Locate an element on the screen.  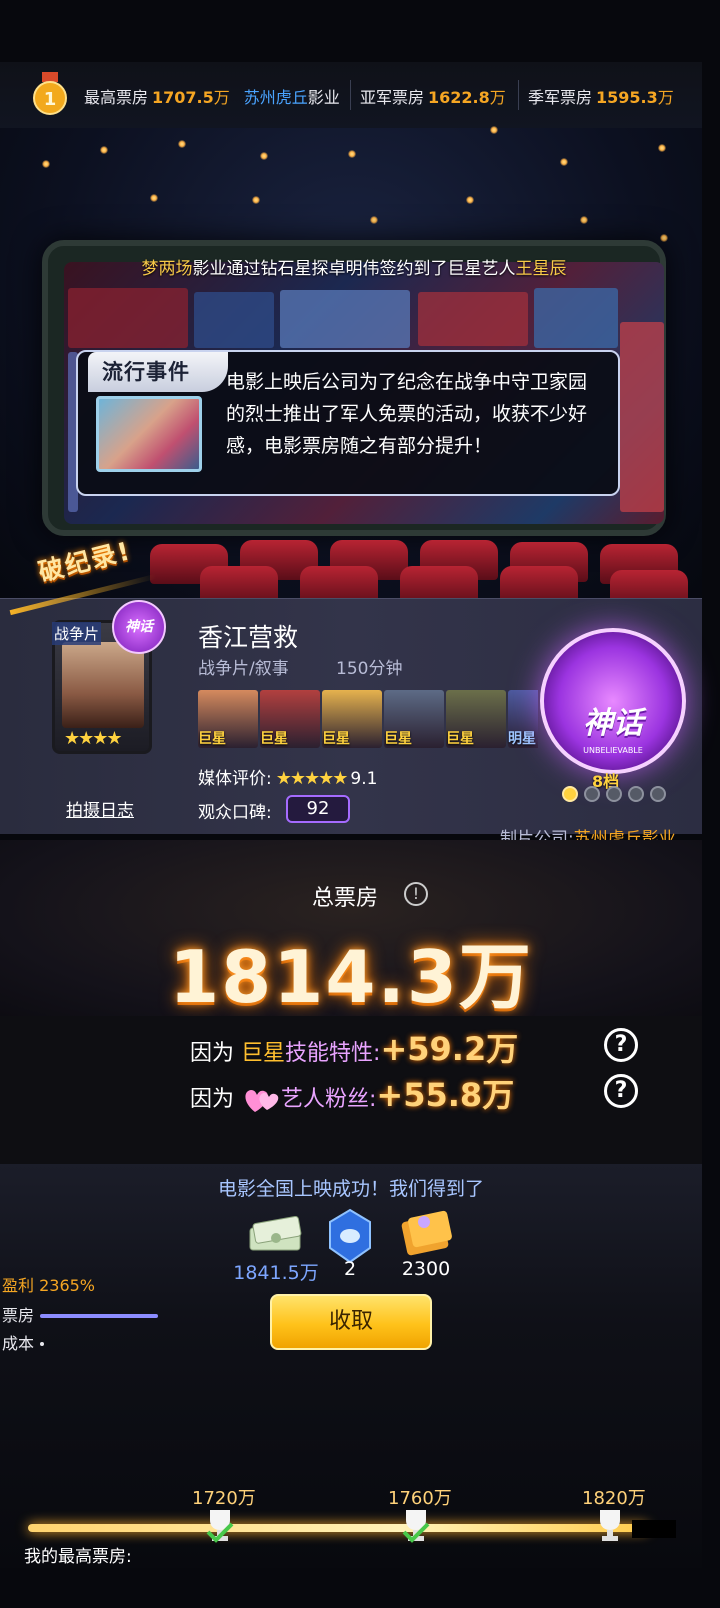
actor-tier-label: 明星 is located at coordinates (522, 739).